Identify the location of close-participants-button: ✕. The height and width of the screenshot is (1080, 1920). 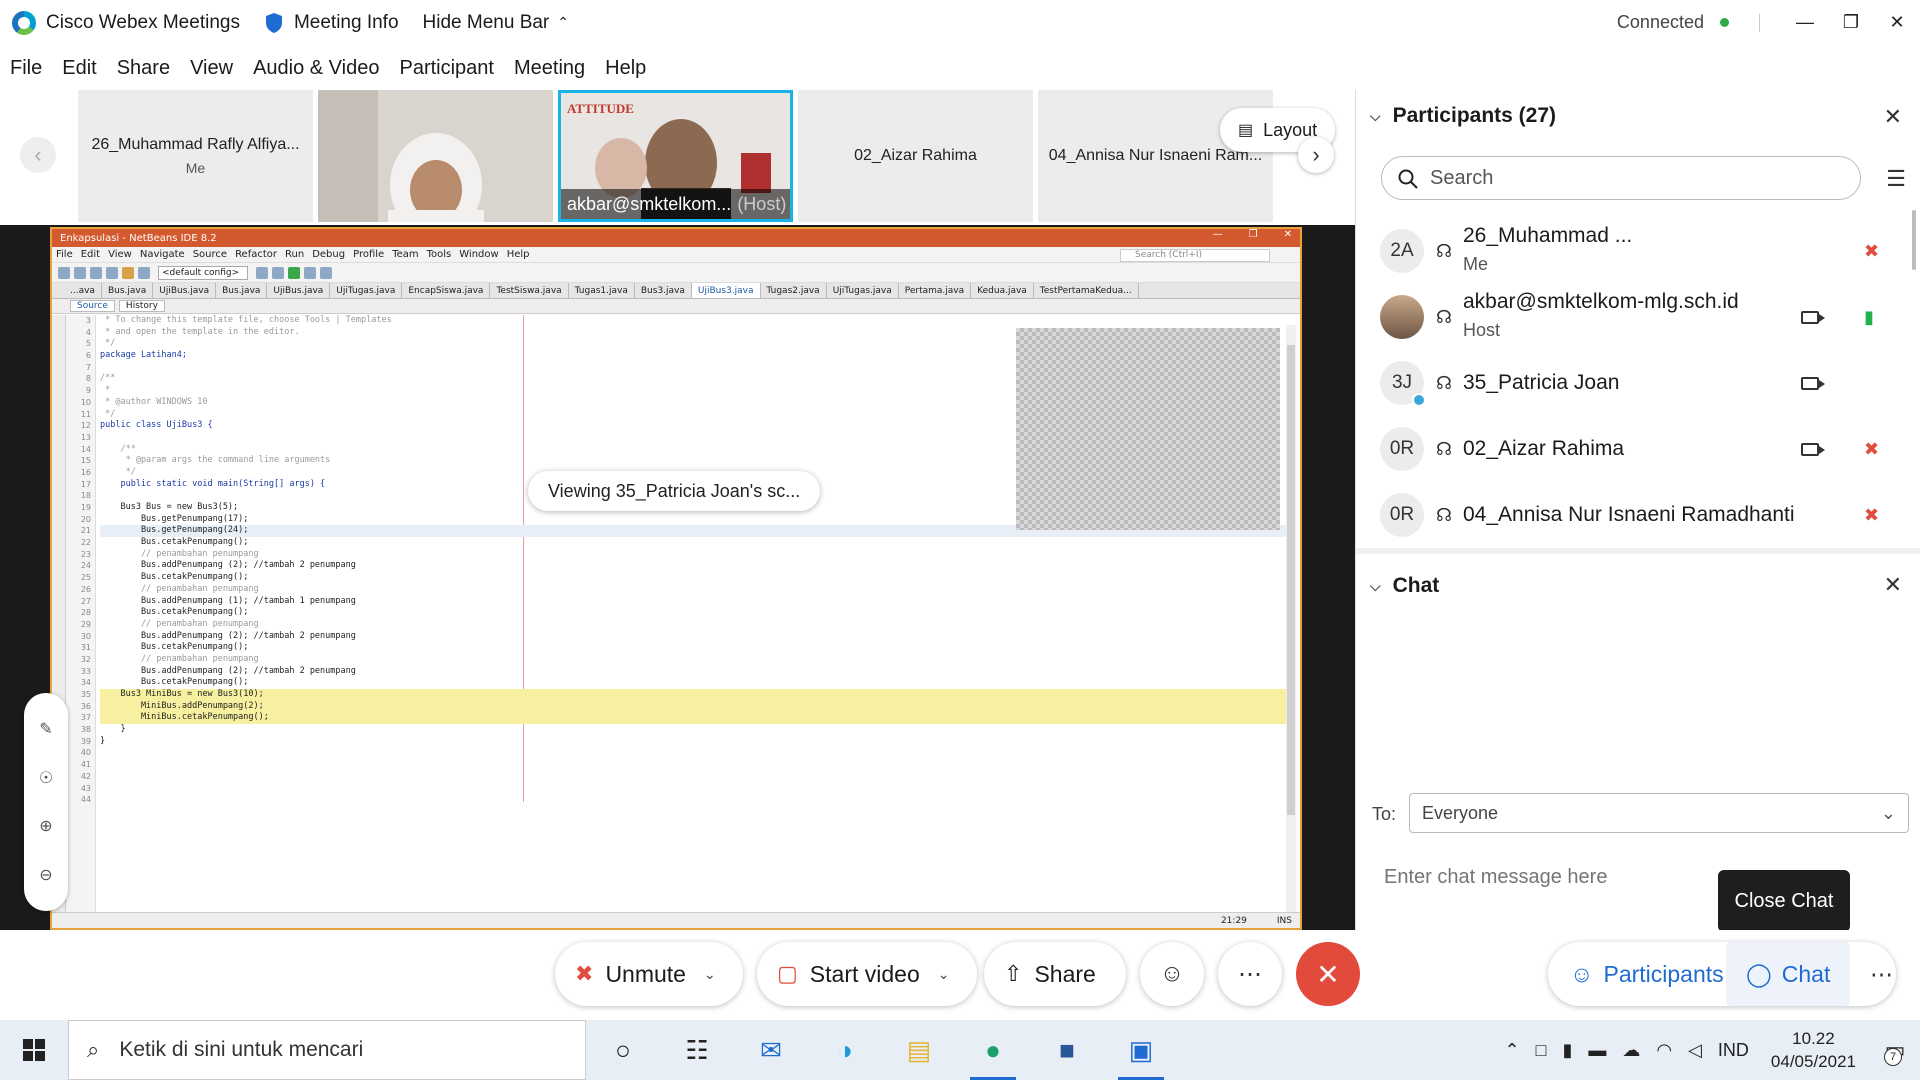
(1893, 117).